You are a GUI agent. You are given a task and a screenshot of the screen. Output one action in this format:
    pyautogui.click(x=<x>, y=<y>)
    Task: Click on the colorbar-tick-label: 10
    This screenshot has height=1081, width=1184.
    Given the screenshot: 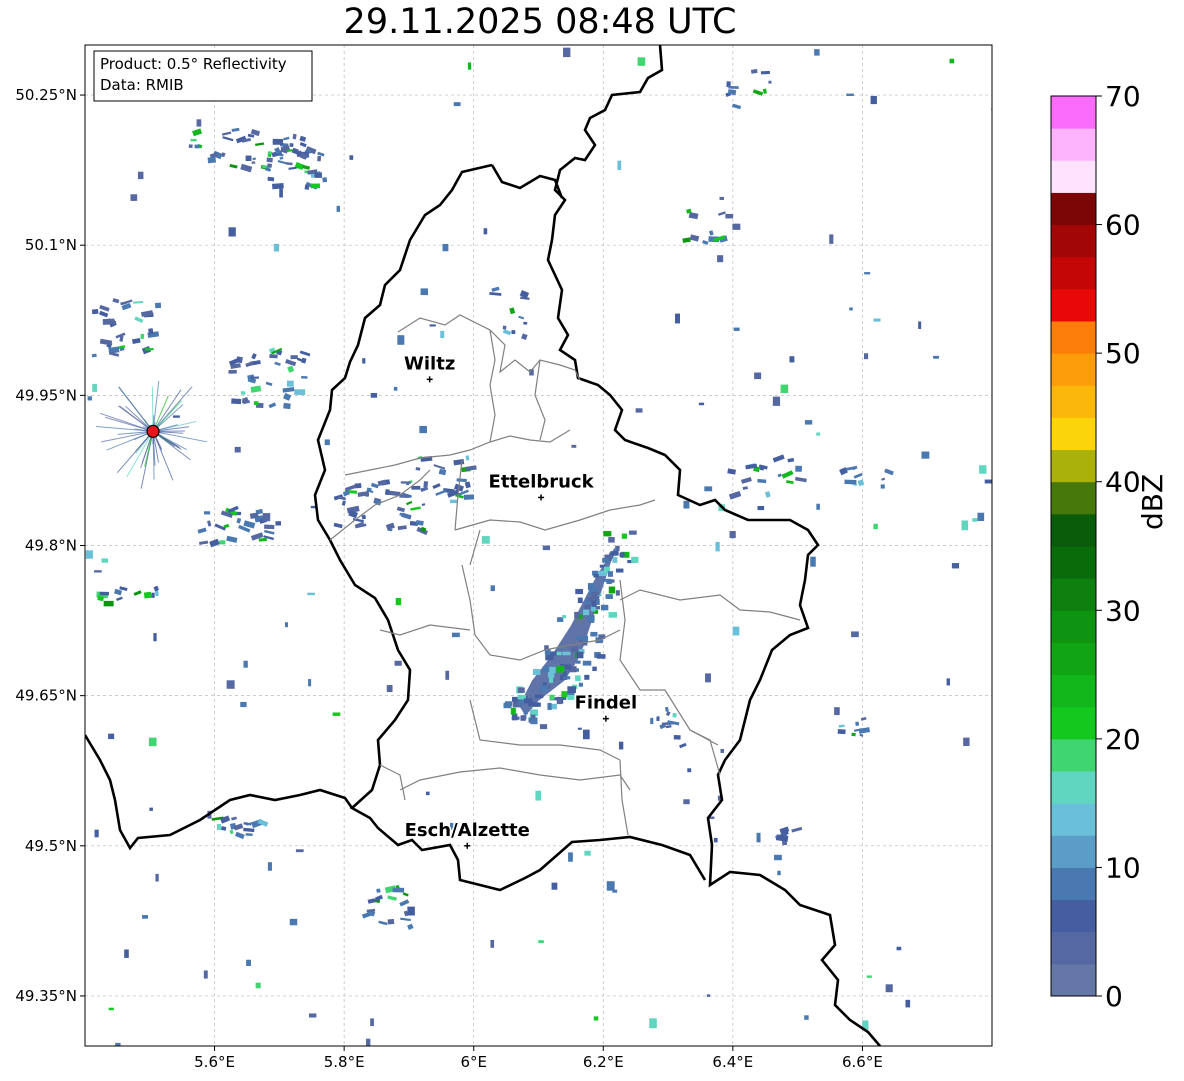 What is the action you would take?
    pyautogui.click(x=1123, y=867)
    